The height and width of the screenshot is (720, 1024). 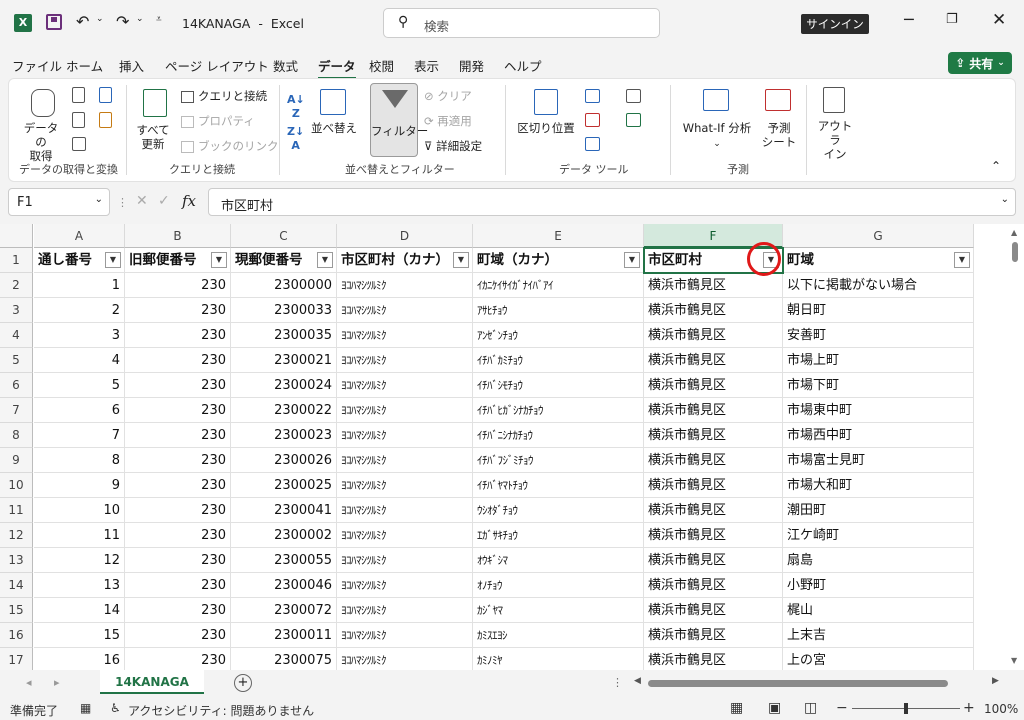 I want to click on table-cell: 12, so click(x=79, y=560).